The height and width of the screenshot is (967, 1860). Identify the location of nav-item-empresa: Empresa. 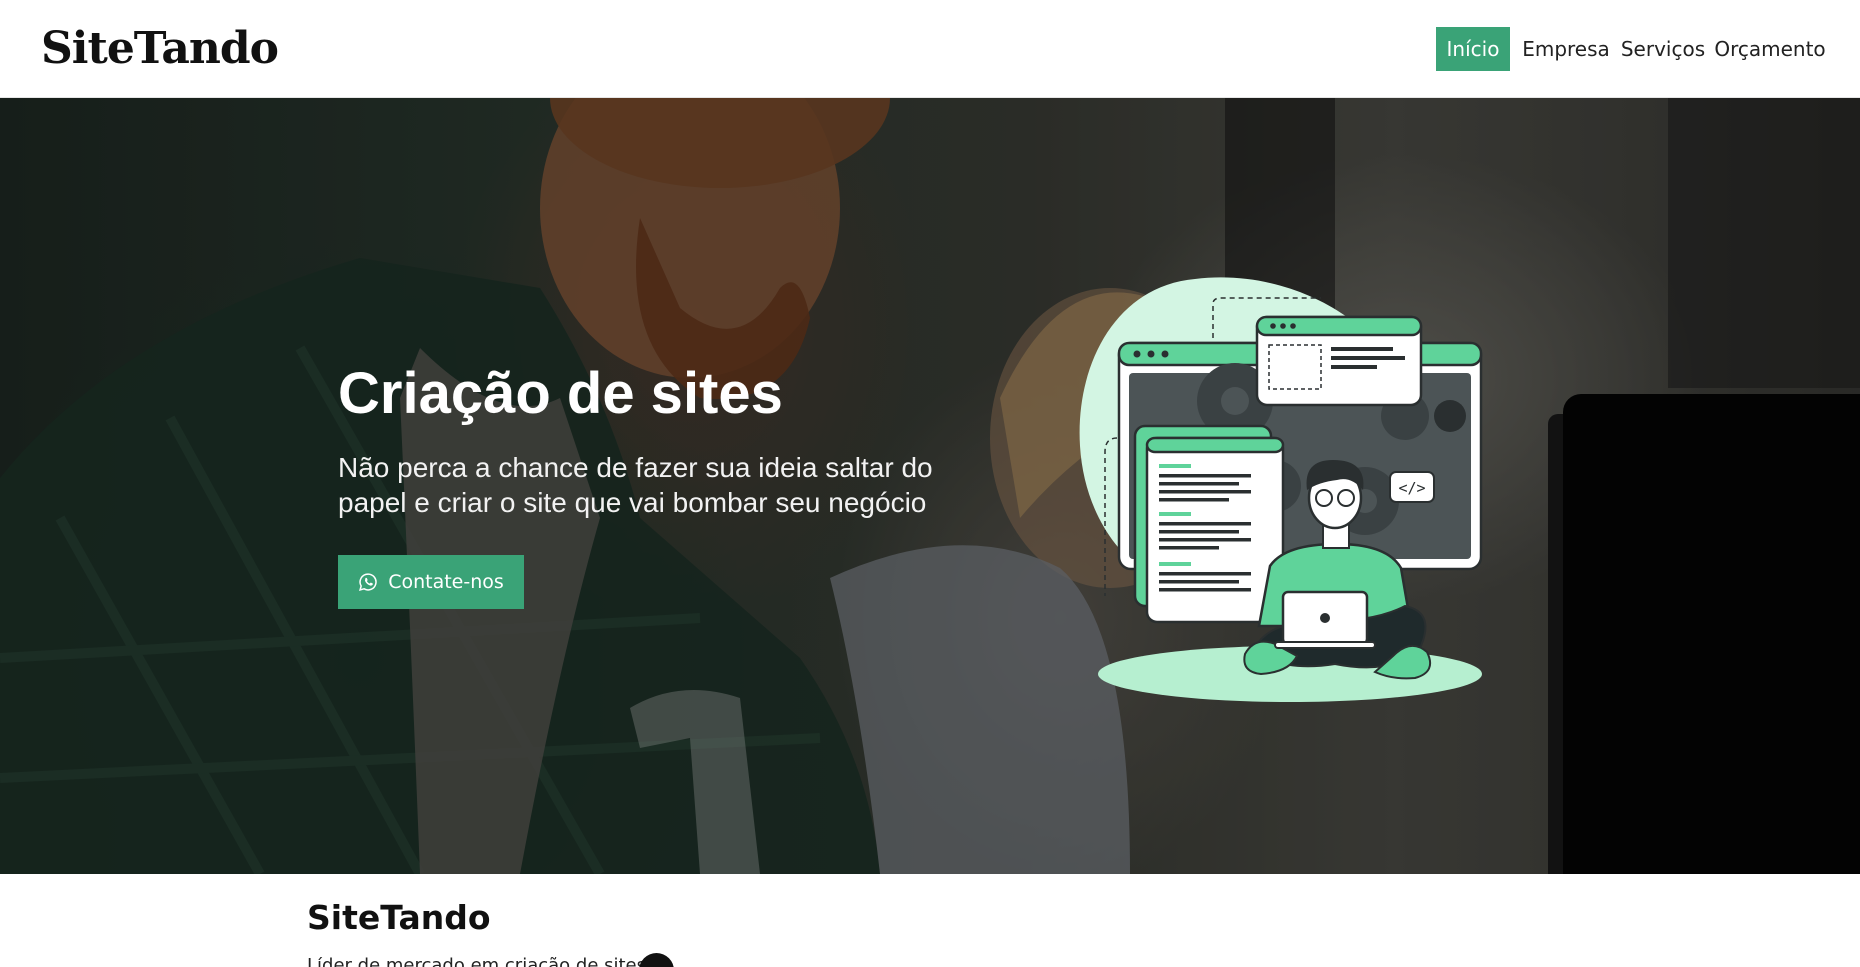
(1566, 49).